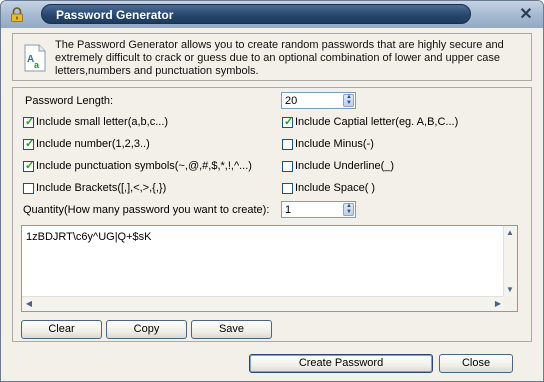 This screenshot has height=382, width=544. I want to click on small-letter-checkbox: ✓, so click(29, 122).